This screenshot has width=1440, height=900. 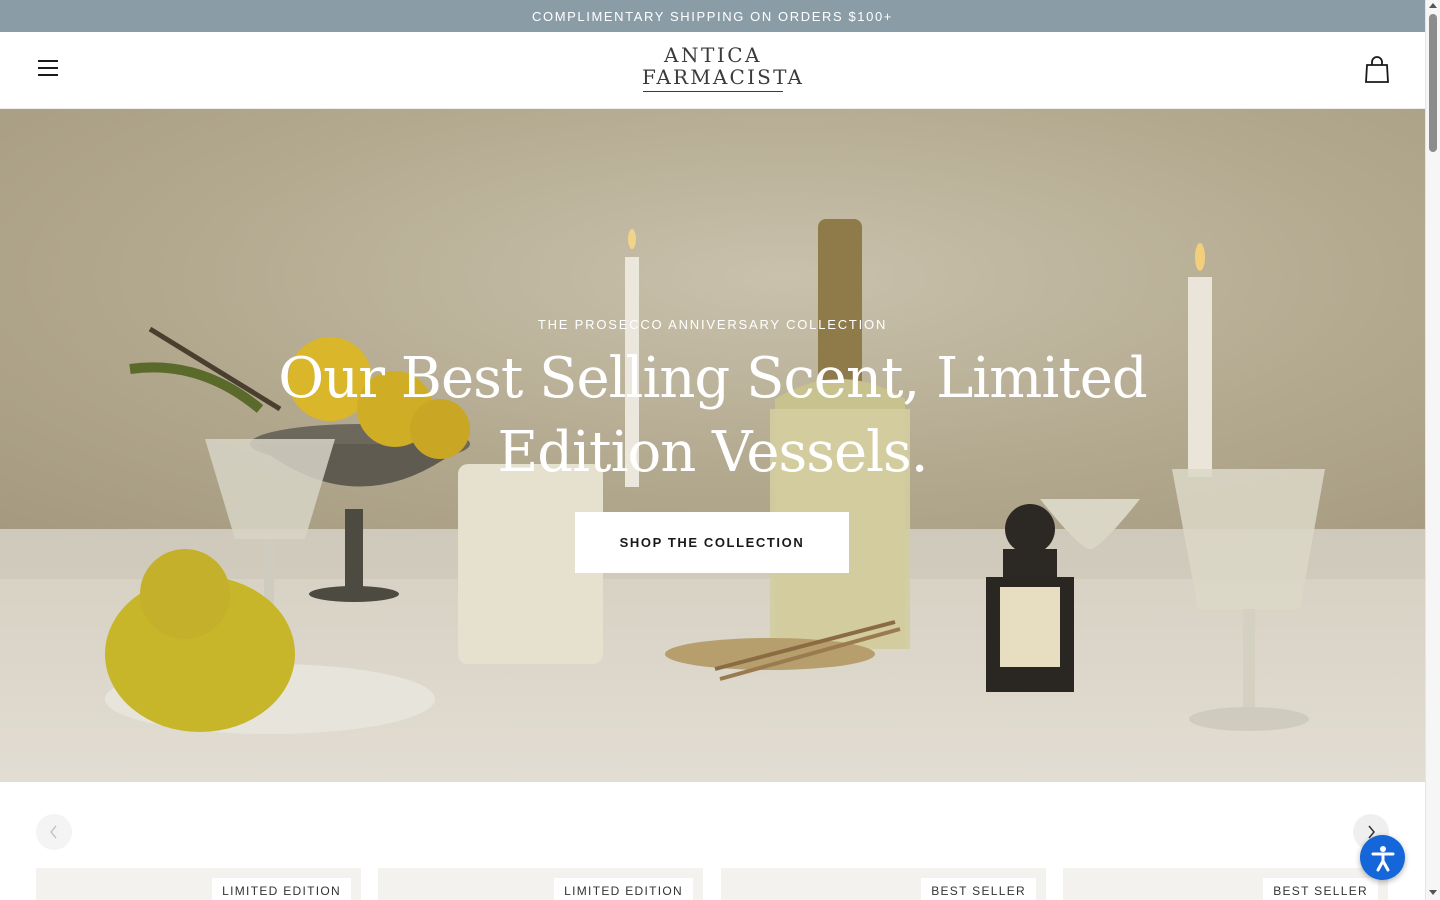 I want to click on accessibility-icon, so click(x=1382, y=857).